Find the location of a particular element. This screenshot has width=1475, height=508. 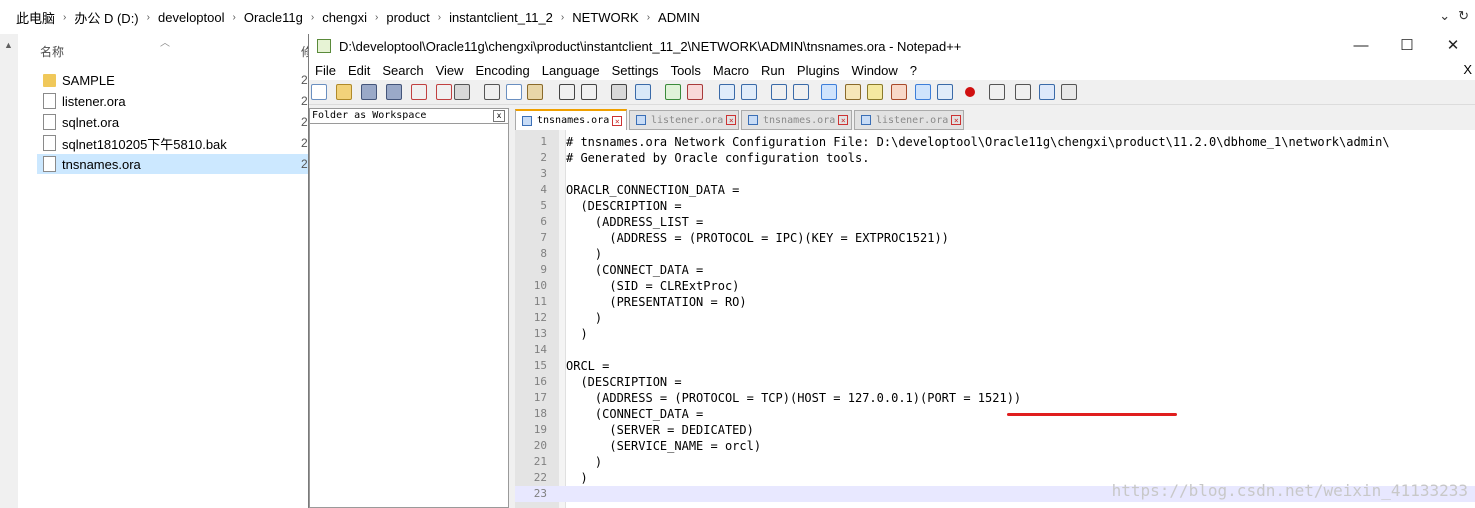

menu-item-window: Window is located at coordinates (875, 70).